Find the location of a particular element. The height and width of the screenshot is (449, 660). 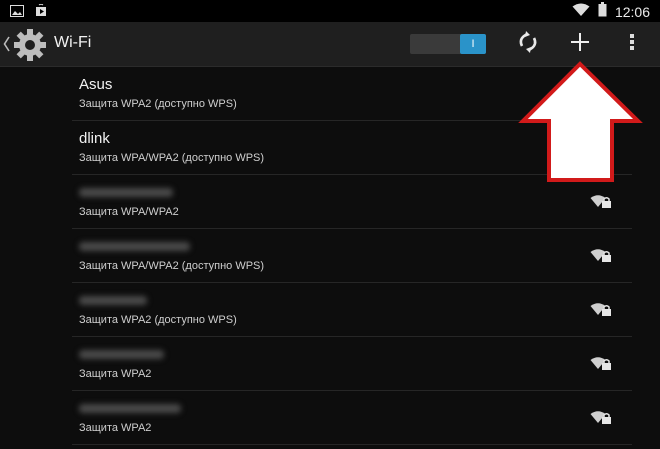

network-ssid: Asus is located at coordinates (96, 84).